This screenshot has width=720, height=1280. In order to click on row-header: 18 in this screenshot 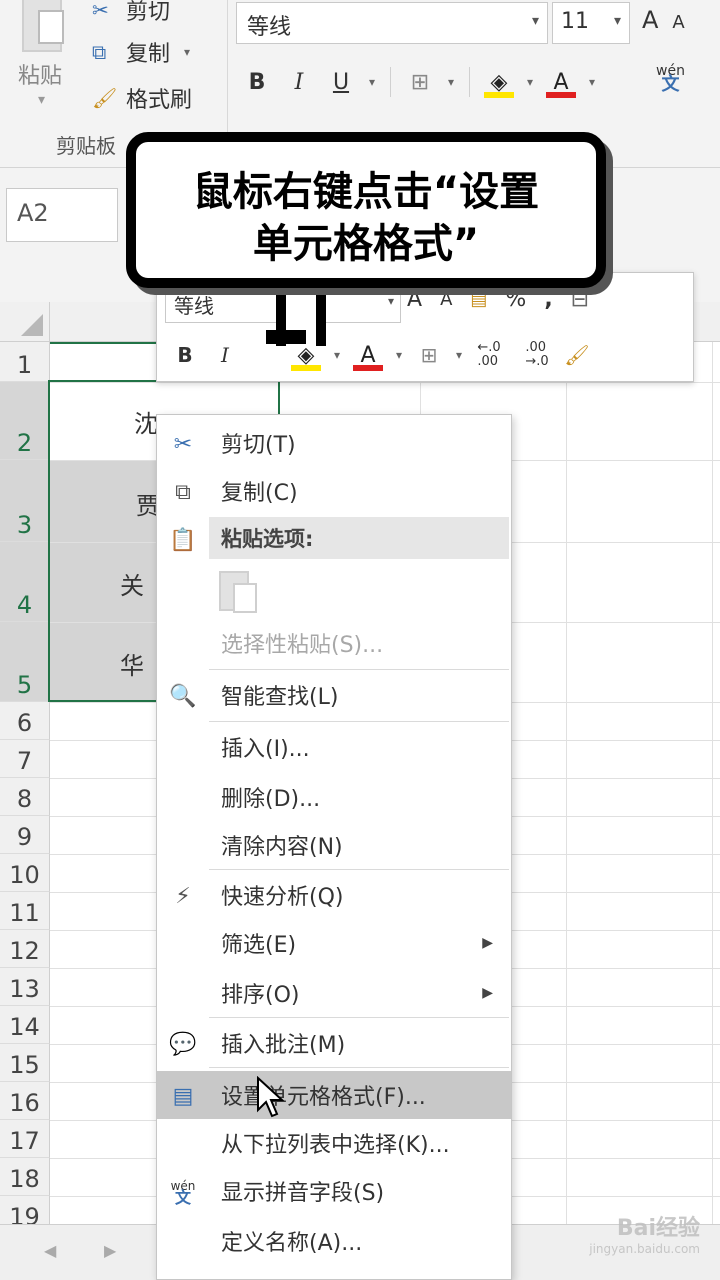, I will do `click(25, 1177)`.